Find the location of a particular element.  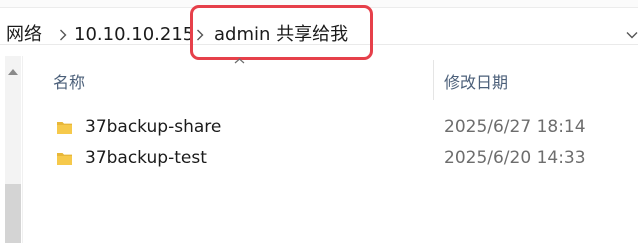

column-date-header: 修改日期 is located at coordinates (476, 81).